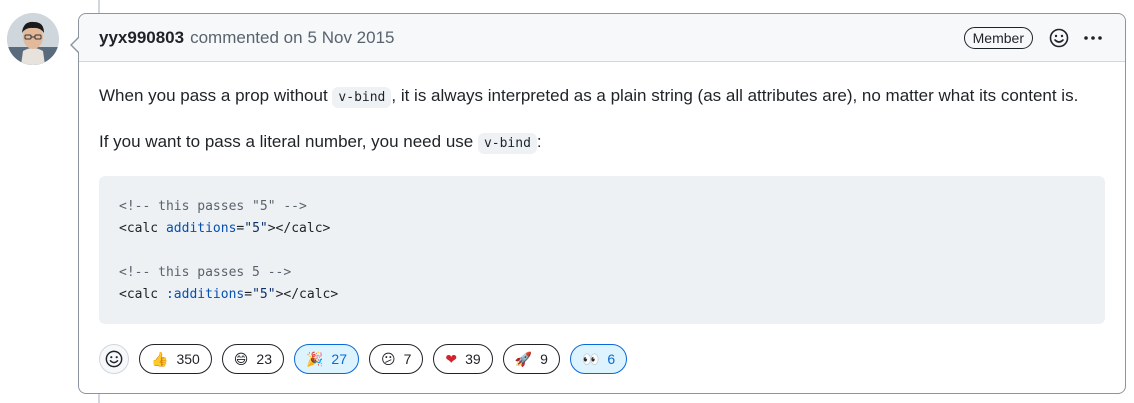 This screenshot has width=1134, height=403. Describe the element at coordinates (141, 38) in the screenshot. I see `author-link: yyx990803` at that location.